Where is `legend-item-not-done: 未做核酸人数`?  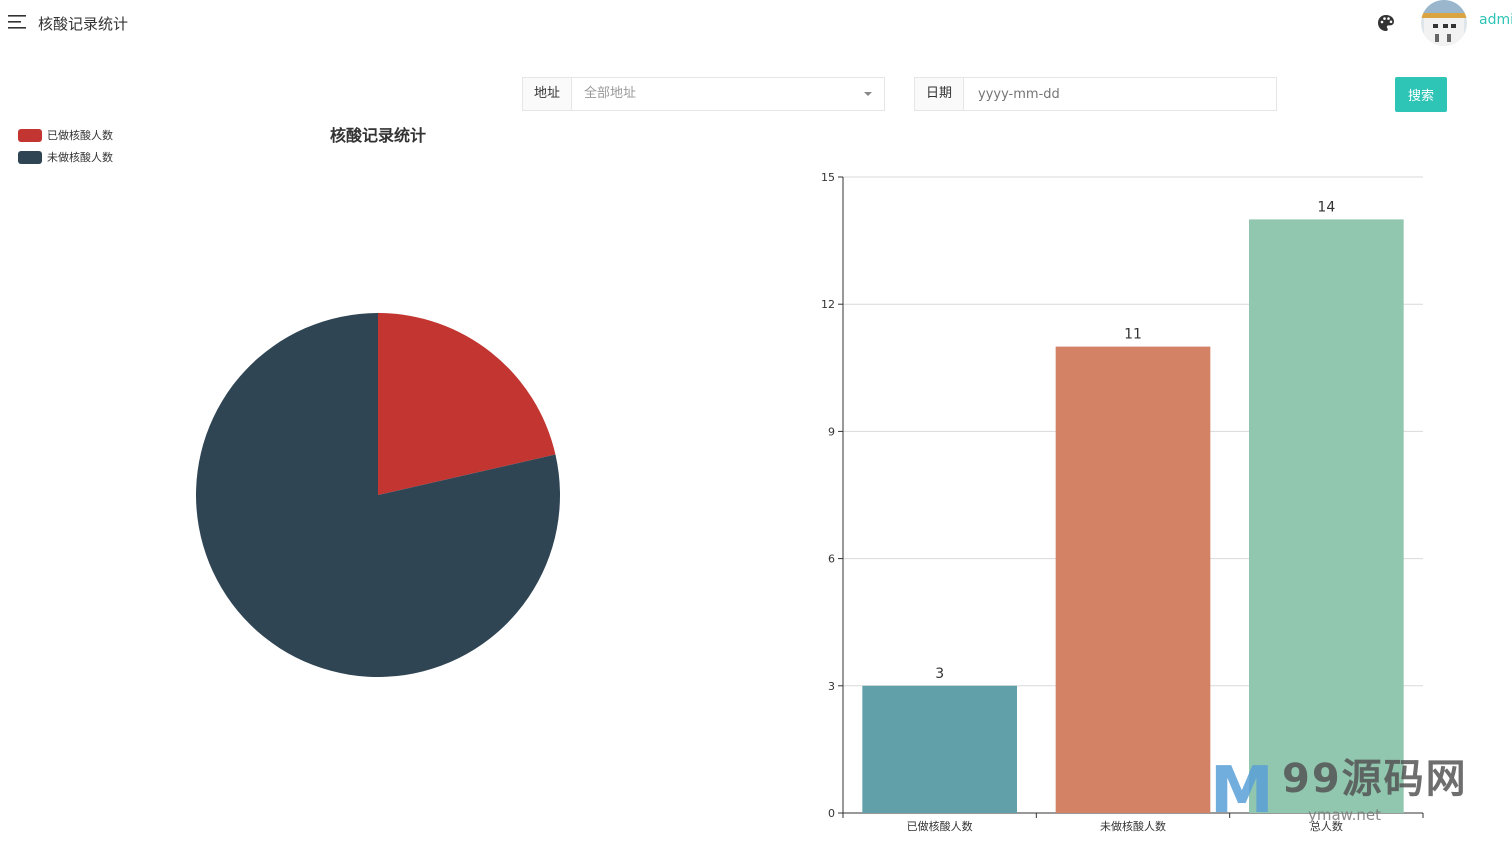
legend-item-not-done: 未做核酸人数 is located at coordinates (65, 157).